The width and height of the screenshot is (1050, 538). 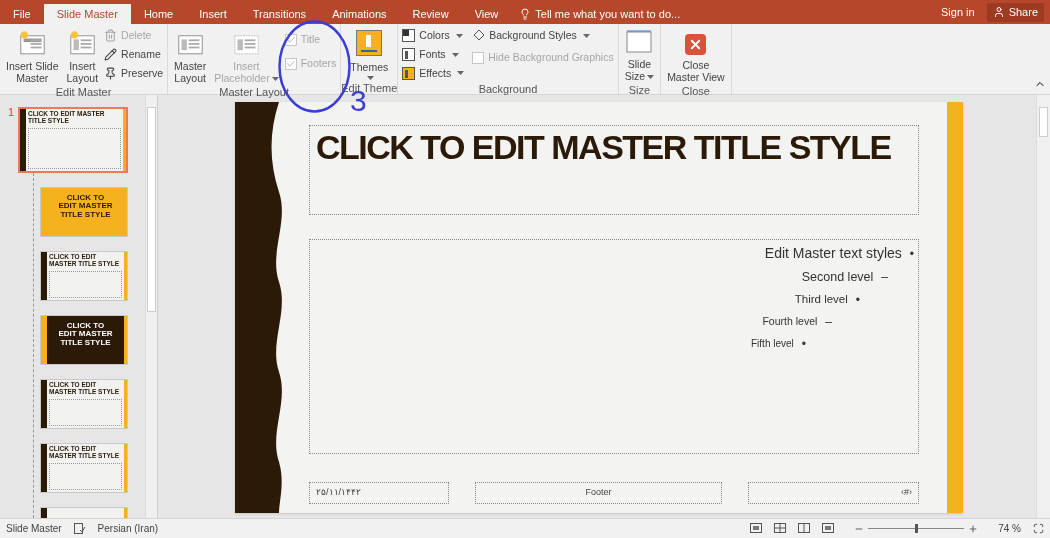 What do you see at coordinates (756, 528) in the screenshot?
I see `normal-view-icon` at bounding box center [756, 528].